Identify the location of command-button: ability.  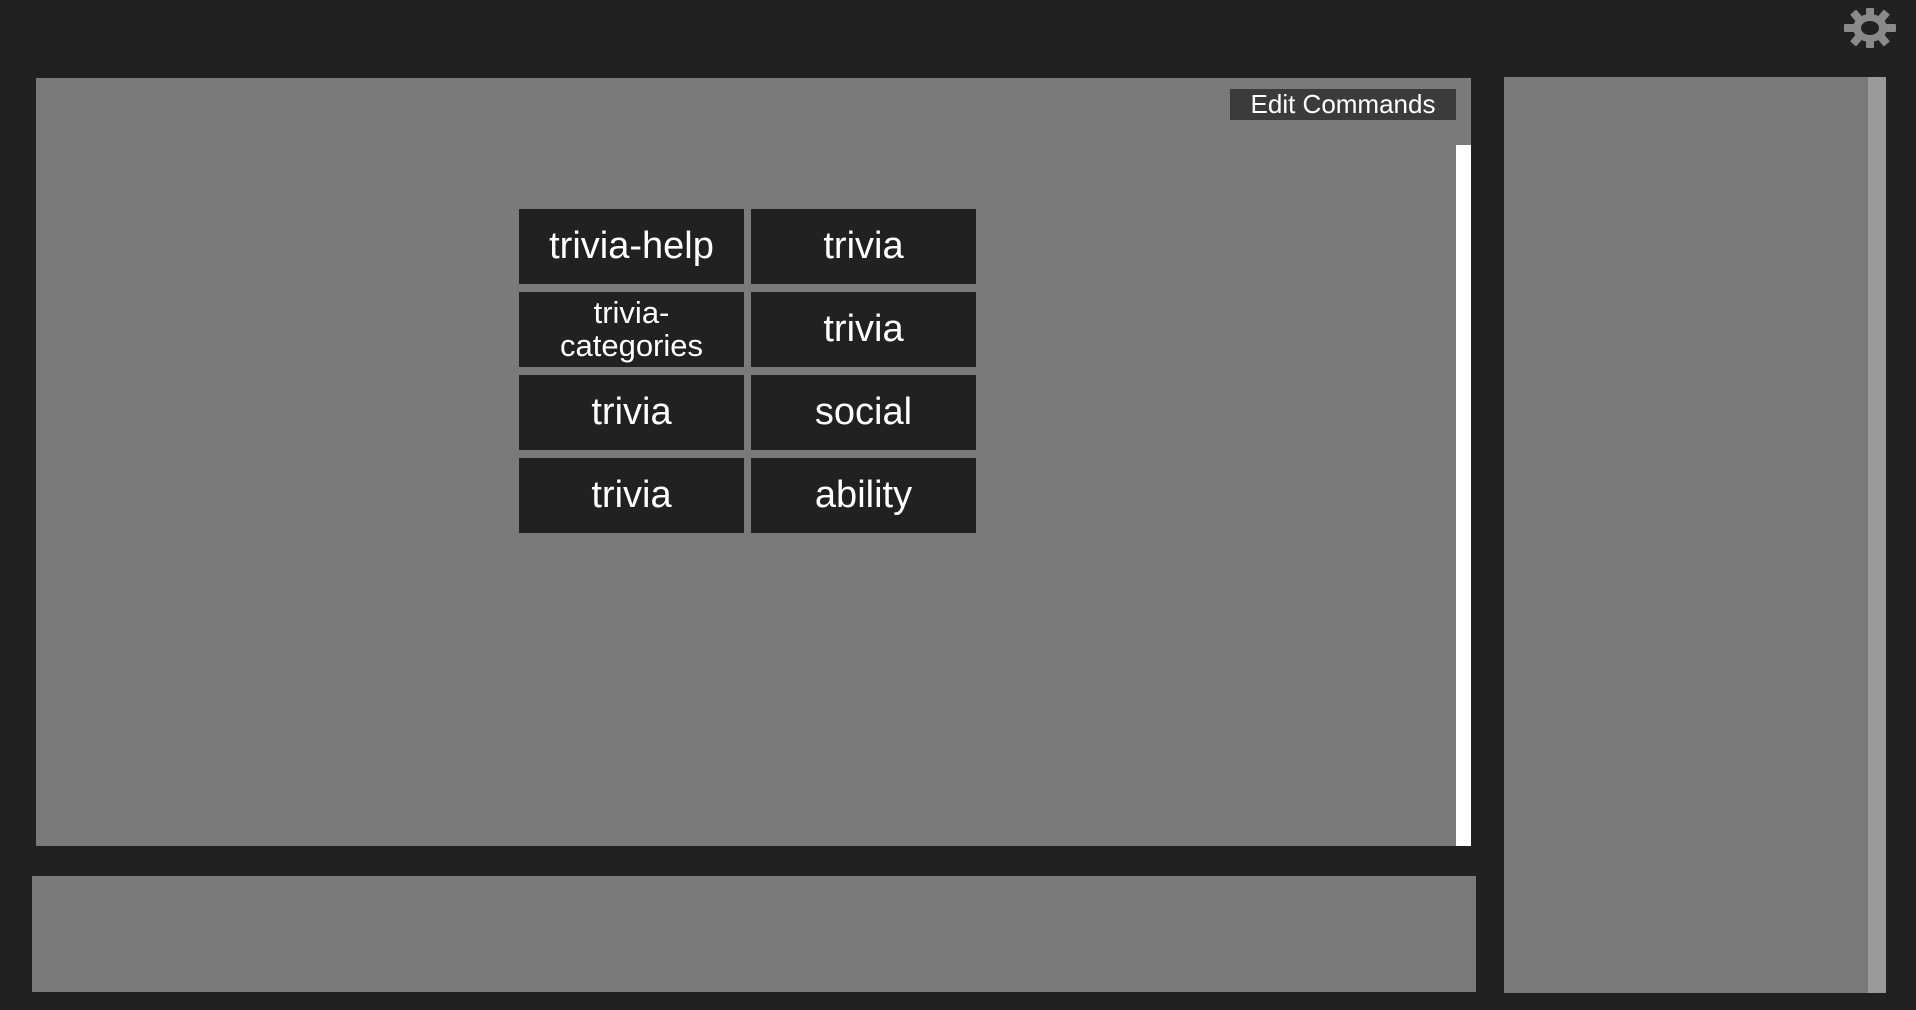
(863, 495).